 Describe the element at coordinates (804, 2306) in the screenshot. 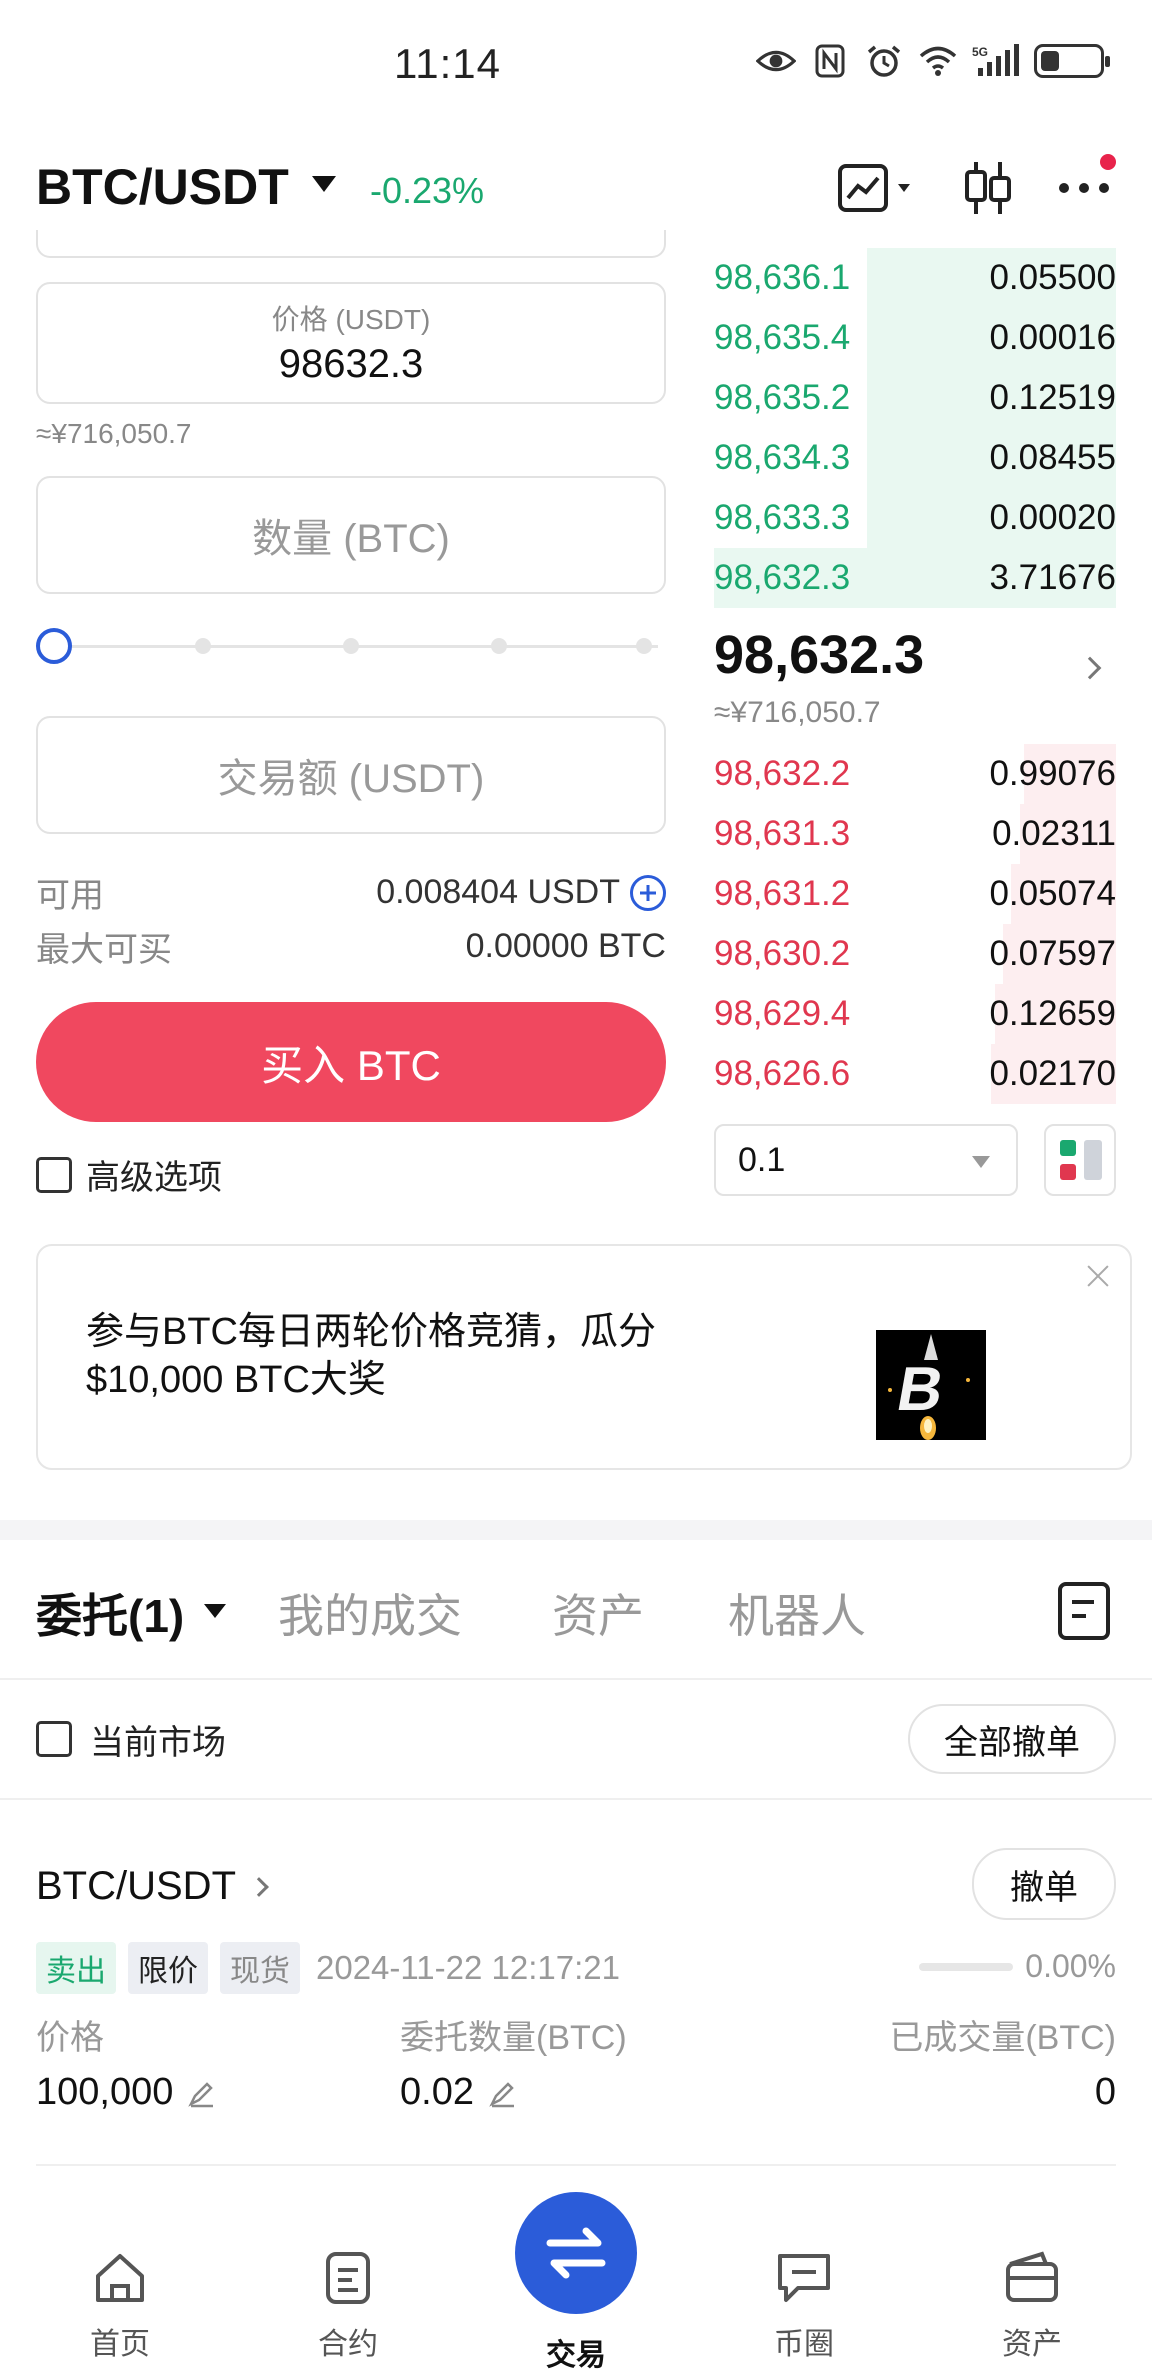

I see `nav-community: 币圈` at that location.